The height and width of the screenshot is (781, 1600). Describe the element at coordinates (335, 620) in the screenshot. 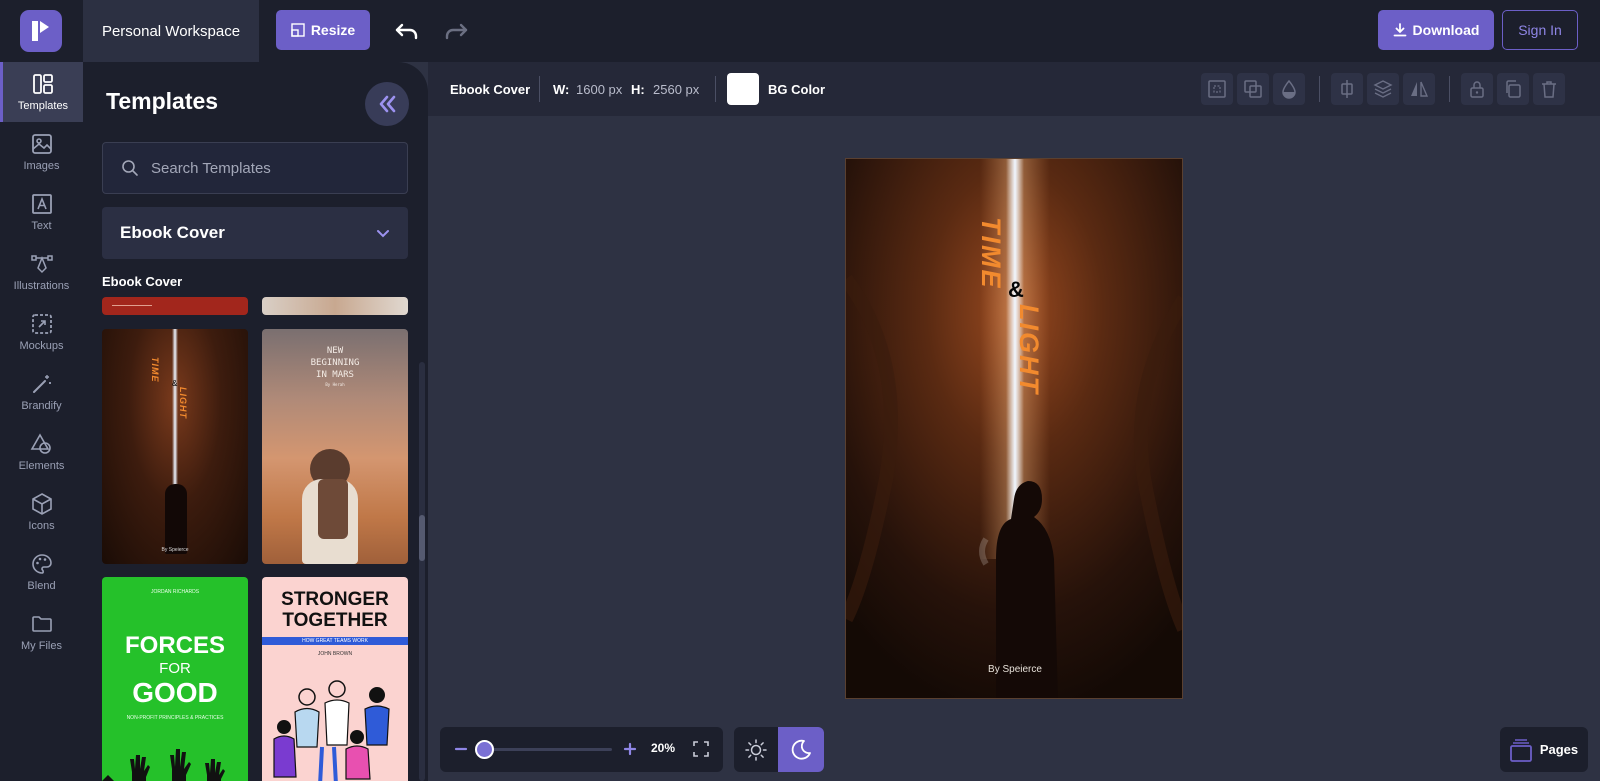

I see `thumb-line-2: TOGETHER` at that location.